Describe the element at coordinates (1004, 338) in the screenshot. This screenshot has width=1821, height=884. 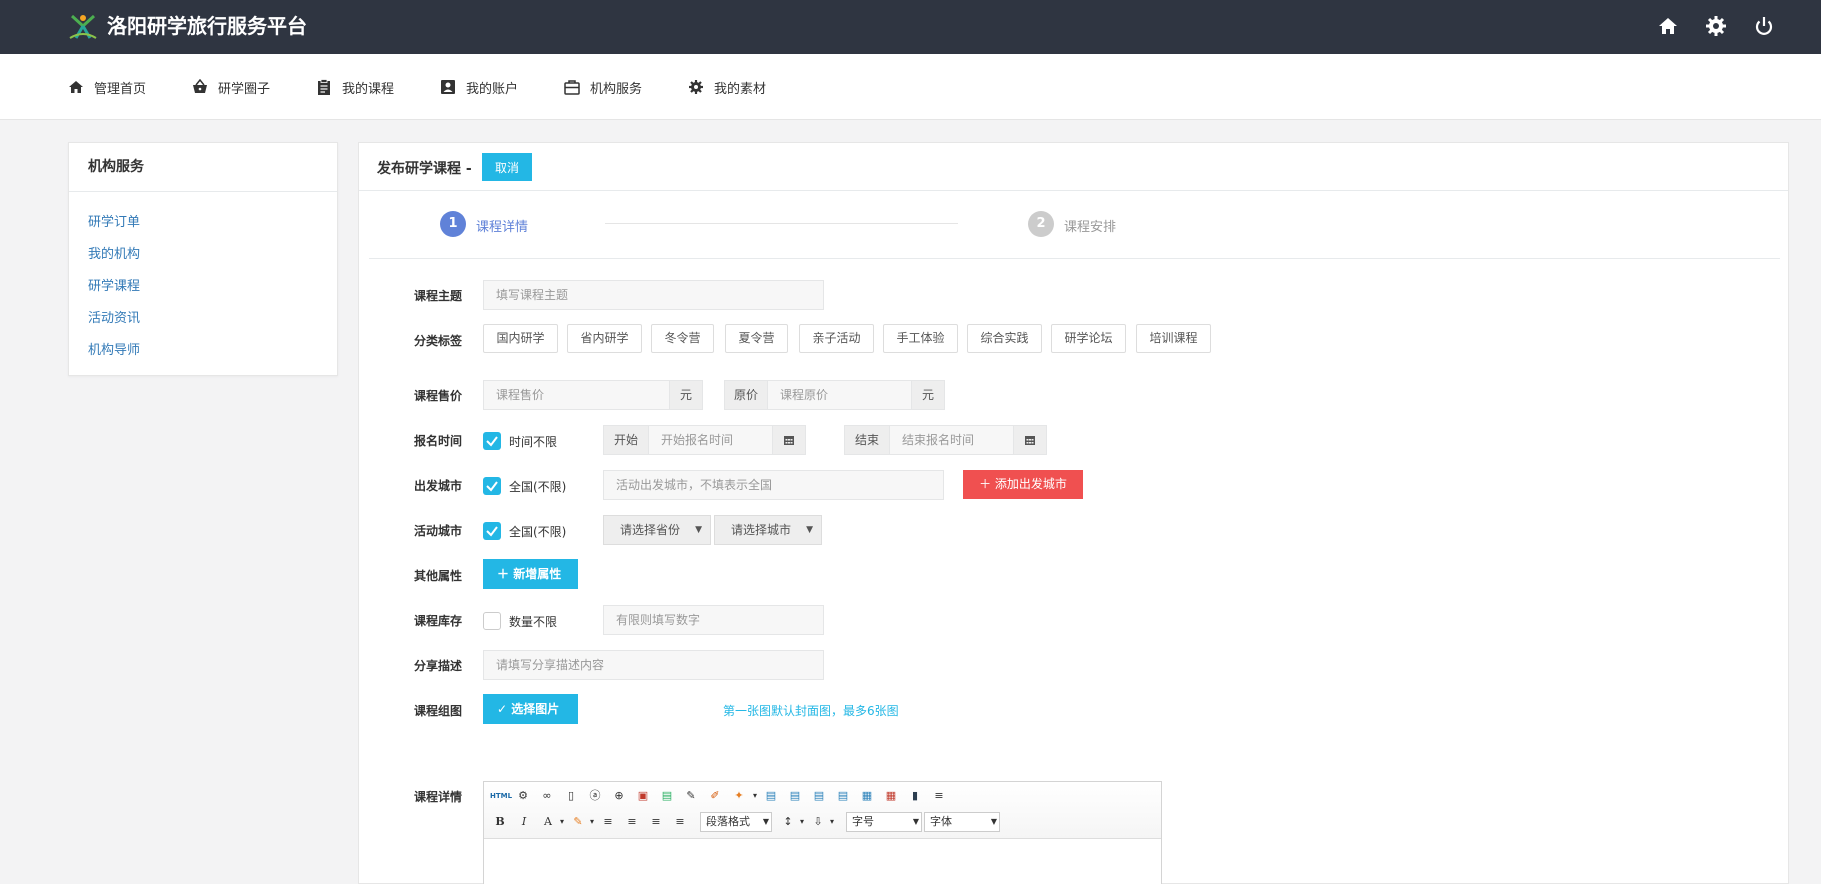
I see `tag-practice: 综合实践` at that location.